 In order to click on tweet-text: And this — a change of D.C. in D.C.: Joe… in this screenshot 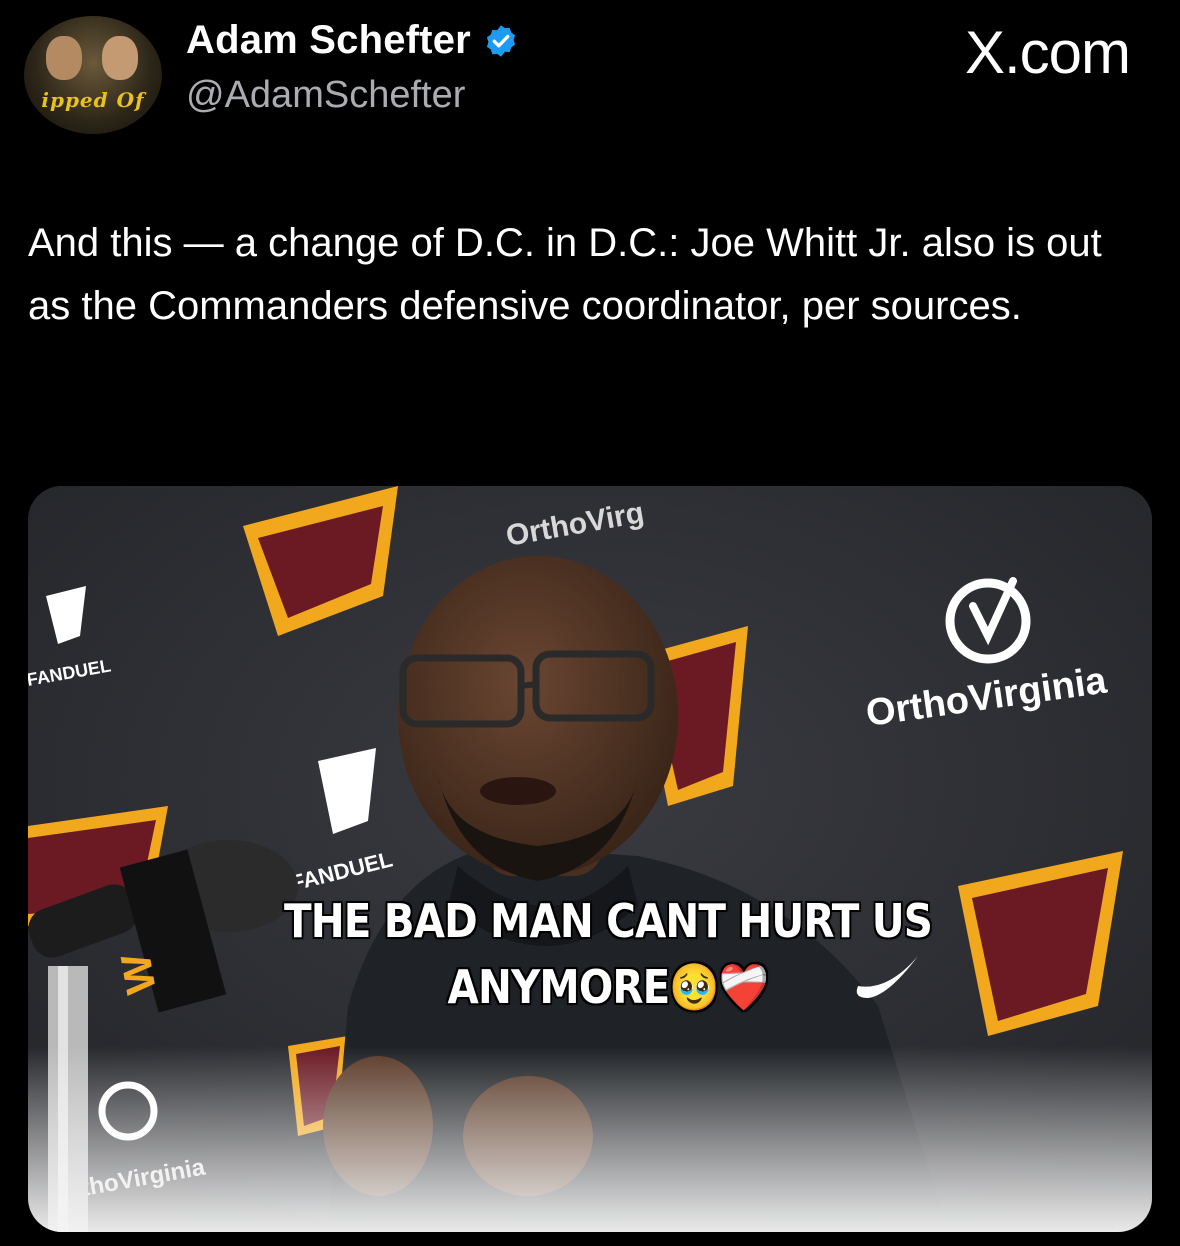, I will do `click(565, 274)`.